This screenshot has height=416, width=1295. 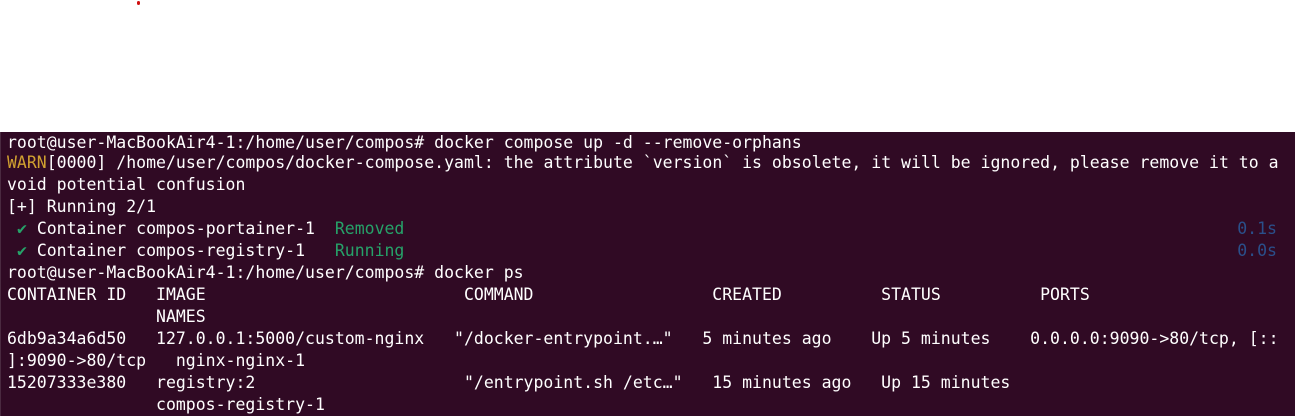 What do you see at coordinates (156, 360) in the screenshot?
I see `ps-row-nginx-continued: ]:9090->80/tcp nginx-nginx-1` at bounding box center [156, 360].